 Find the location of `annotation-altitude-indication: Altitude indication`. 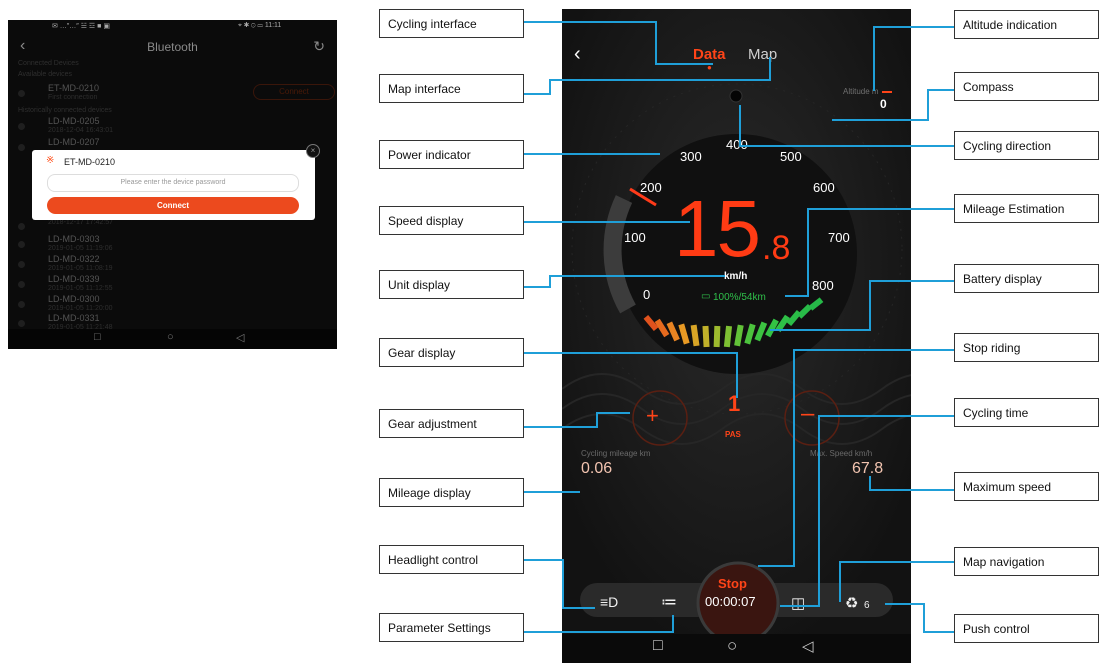

annotation-altitude-indication: Altitude indication is located at coordinates (1026, 24).